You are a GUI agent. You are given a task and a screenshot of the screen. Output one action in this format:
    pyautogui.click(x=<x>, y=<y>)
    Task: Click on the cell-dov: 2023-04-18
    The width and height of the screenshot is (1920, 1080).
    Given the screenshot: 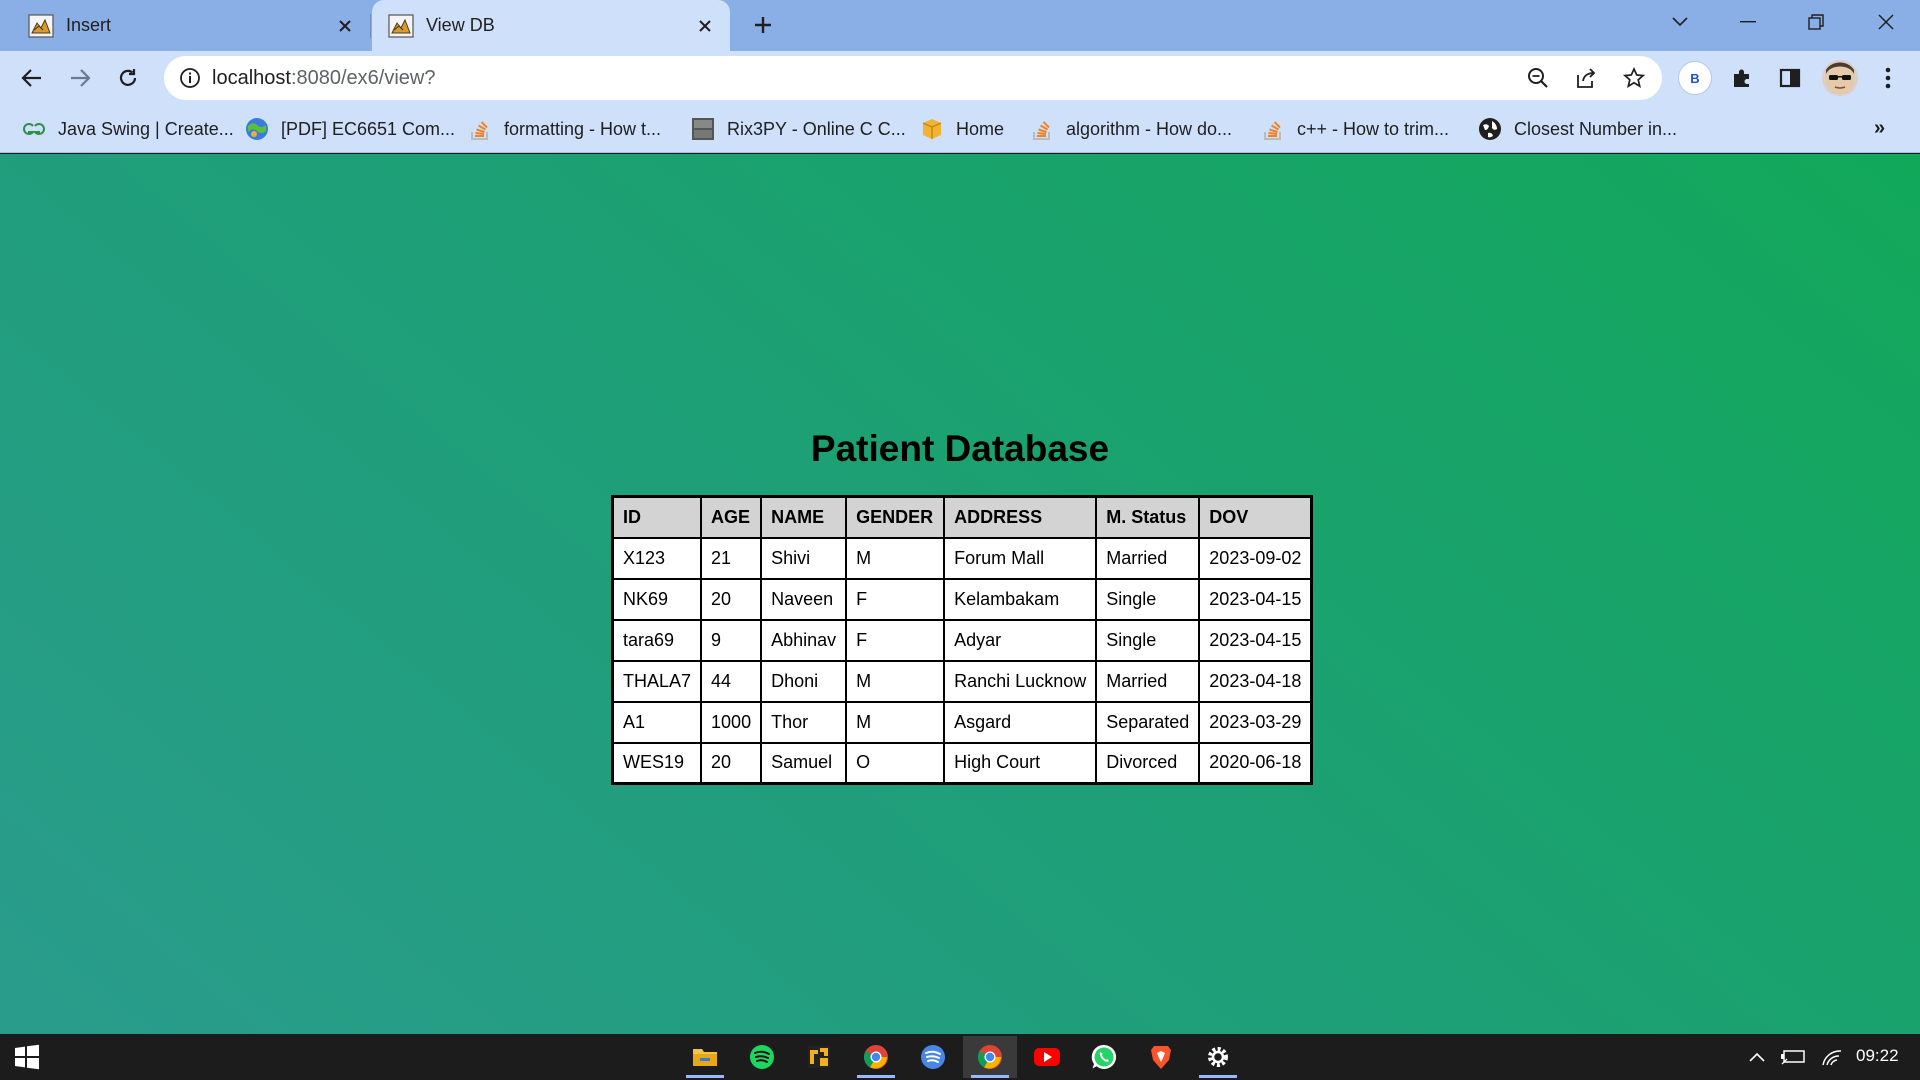 What is the action you would take?
    pyautogui.click(x=1255, y=681)
    